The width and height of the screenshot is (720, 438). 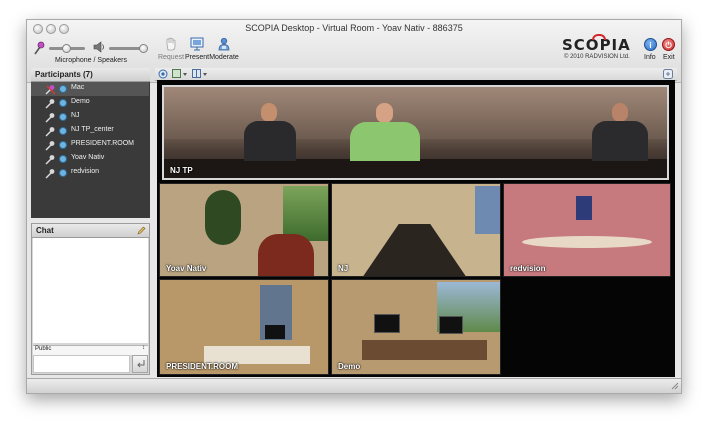 What do you see at coordinates (414, 250) in the screenshot?
I see `conference-table` at bounding box center [414, 250].